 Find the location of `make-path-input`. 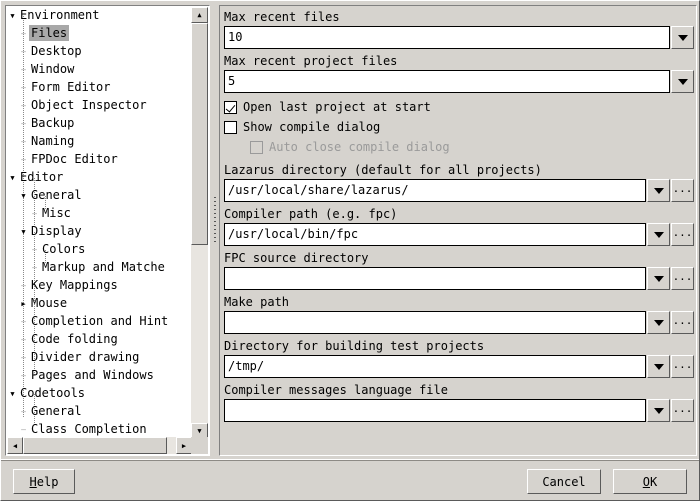

make-path-input is located at coordinates (435, 322).